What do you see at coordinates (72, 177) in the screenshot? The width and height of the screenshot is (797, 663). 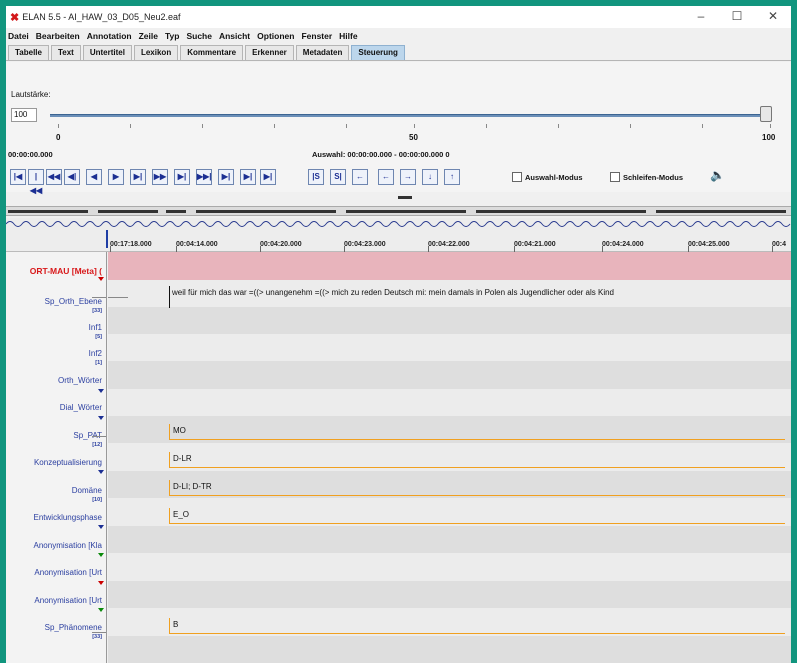 I see `previous-frame-button: ◀|` at bounding box center [72, 177].